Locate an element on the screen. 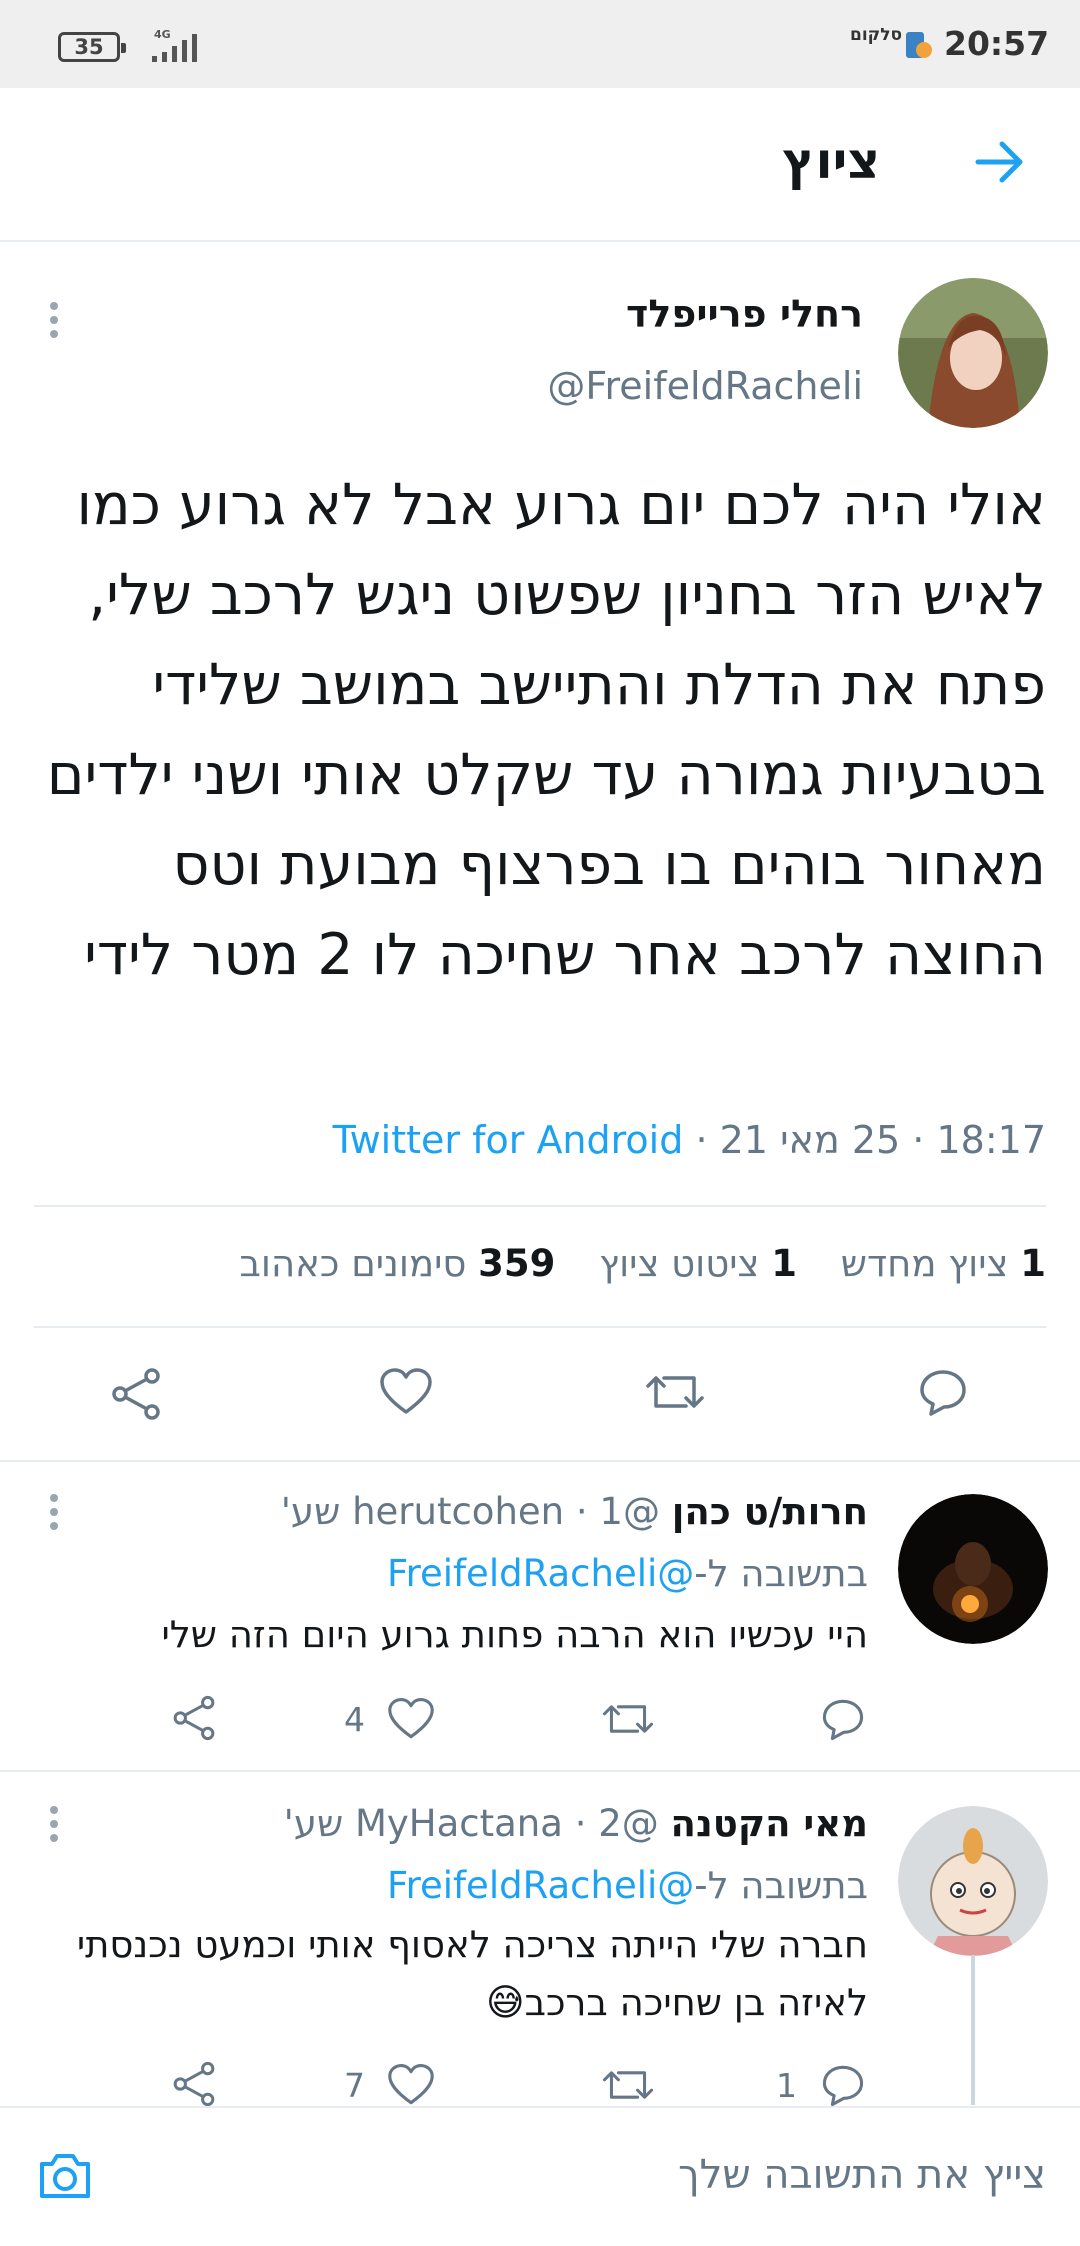 The height and width of the screenshot is (2246, 1080). reply-author-name: חרות/ט כהן is located at coordinates (770, 1511).